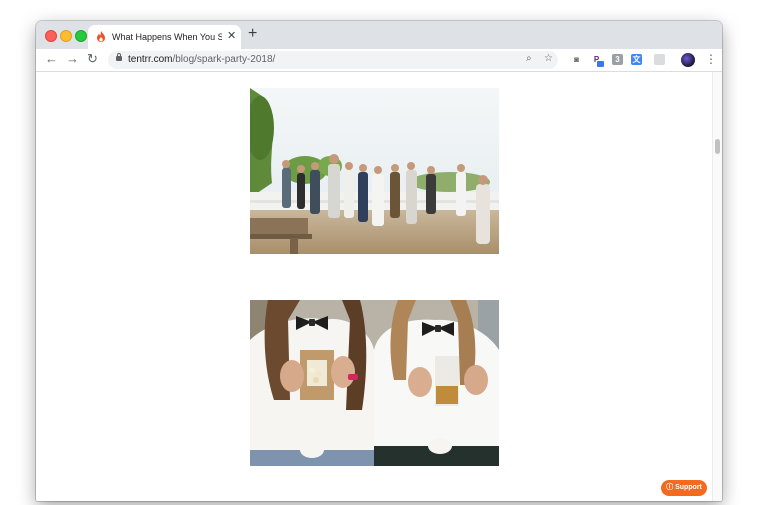 This screenshot has height=505, width=759. I want to click on translate-icon: 文, so click(636, 59).